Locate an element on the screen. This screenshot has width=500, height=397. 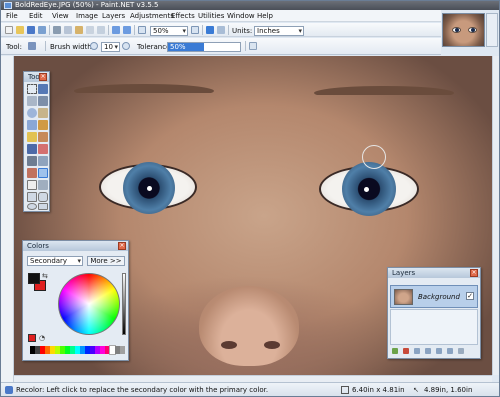
add-layer-icon is located at coordinates (395, 351).